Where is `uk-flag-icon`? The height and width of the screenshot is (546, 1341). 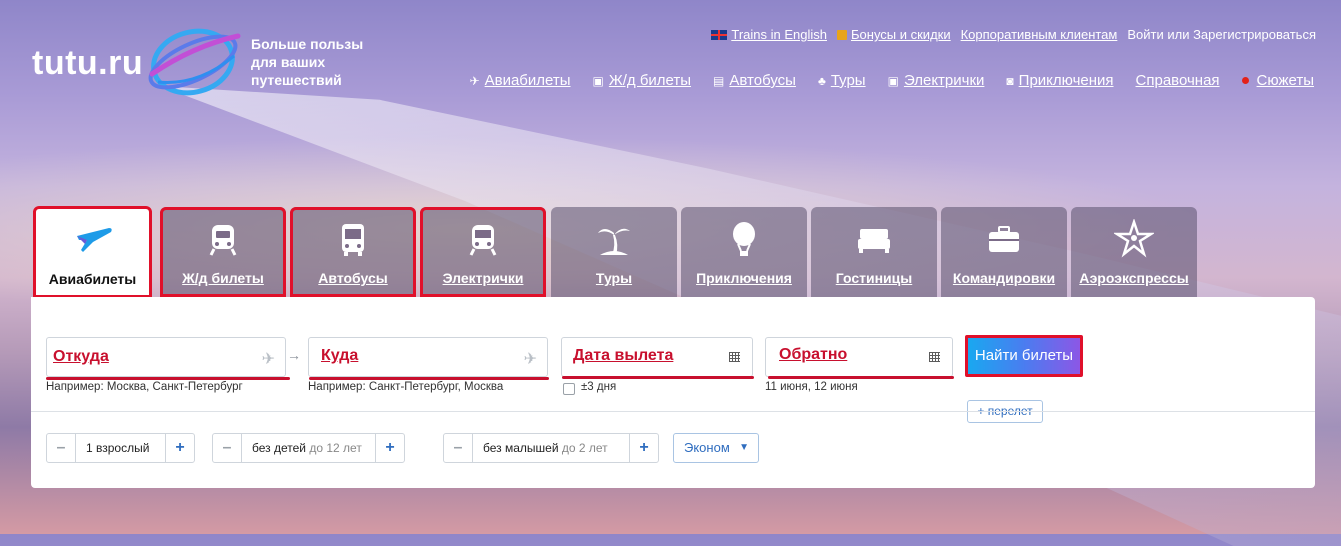
uk-flag-icon is located at coordinates (719, 35).